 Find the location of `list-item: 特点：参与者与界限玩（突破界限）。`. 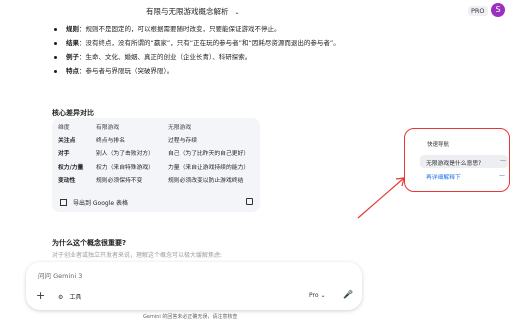

list-item: 特点：参与者与界限玩（突破界限）。 is located at coordinates (232, 71).